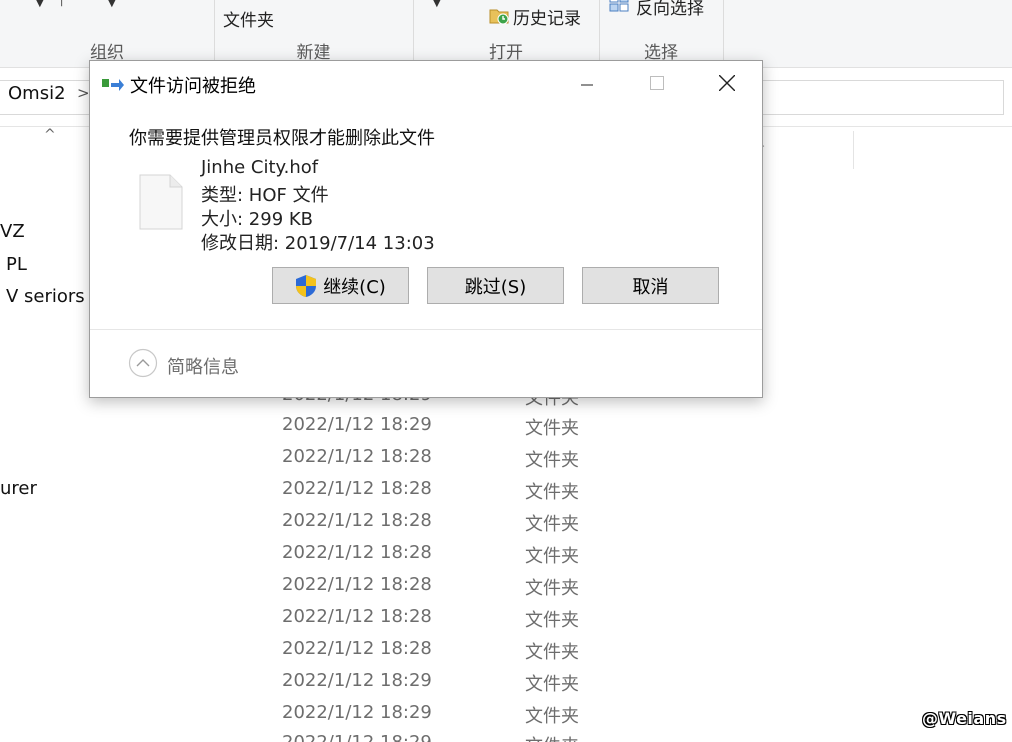  I want to click on continue-button: 继续(C), so click(340, 285).